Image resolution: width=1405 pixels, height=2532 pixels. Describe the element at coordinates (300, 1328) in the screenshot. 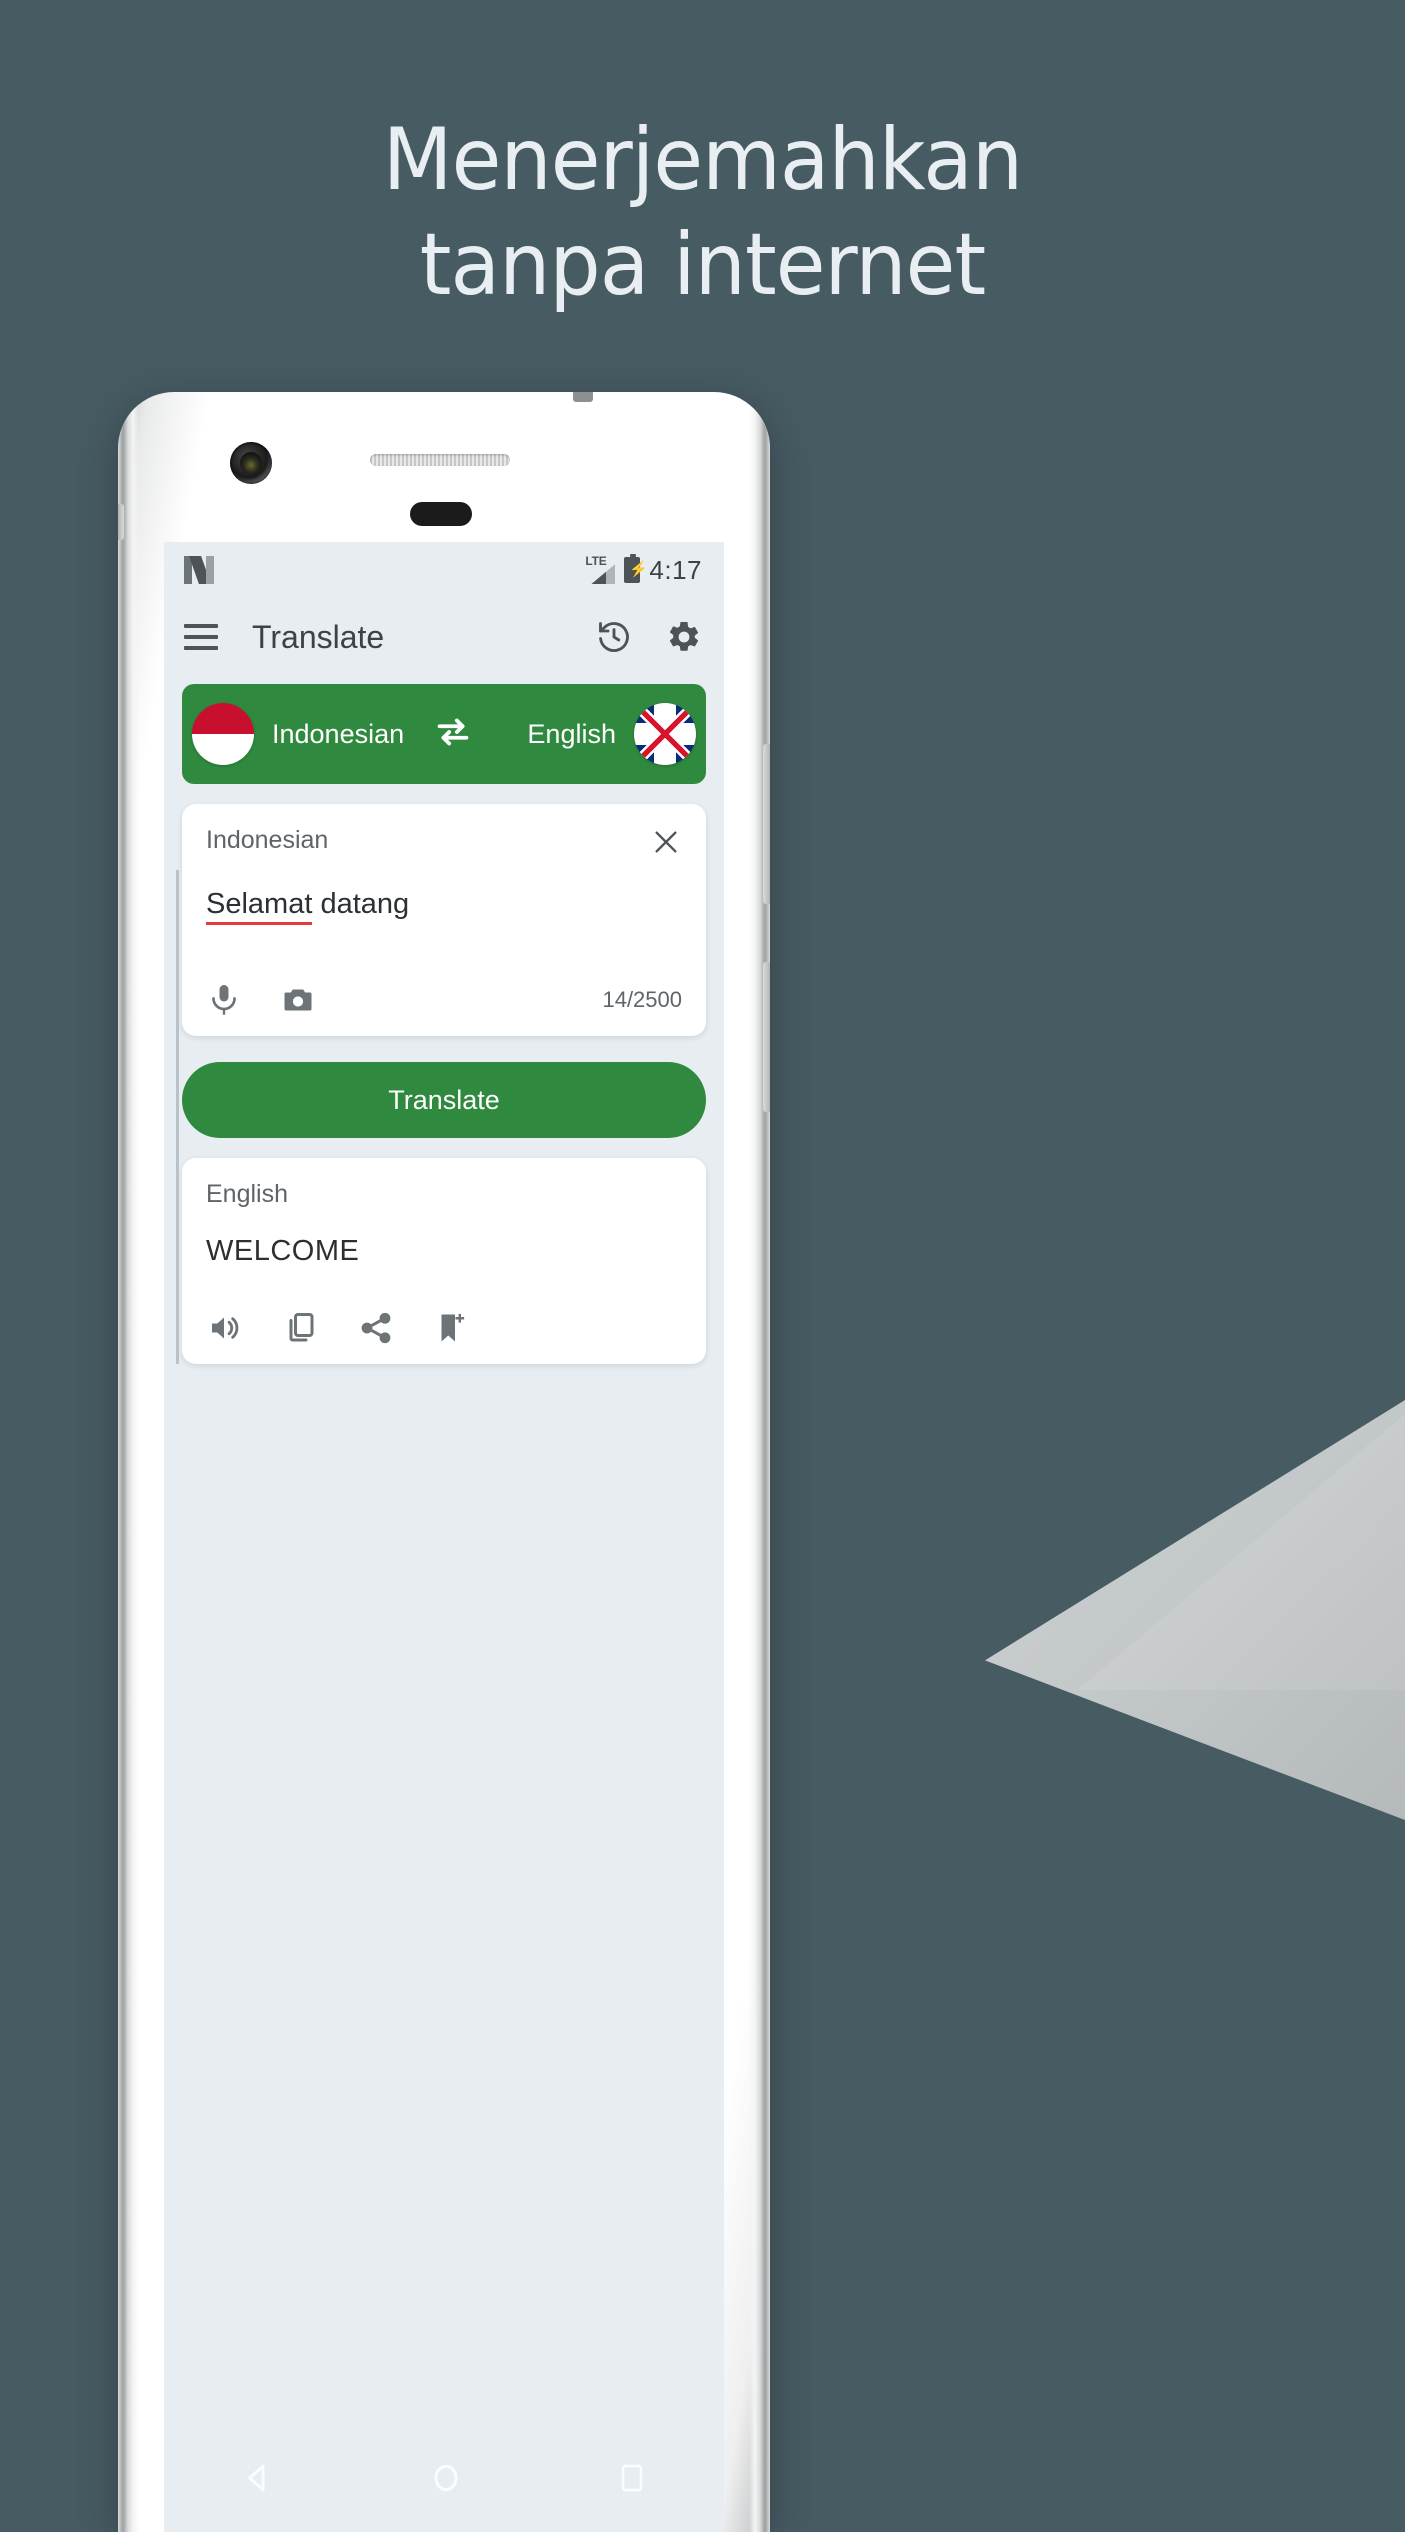

I see `copy-icon` at that location.